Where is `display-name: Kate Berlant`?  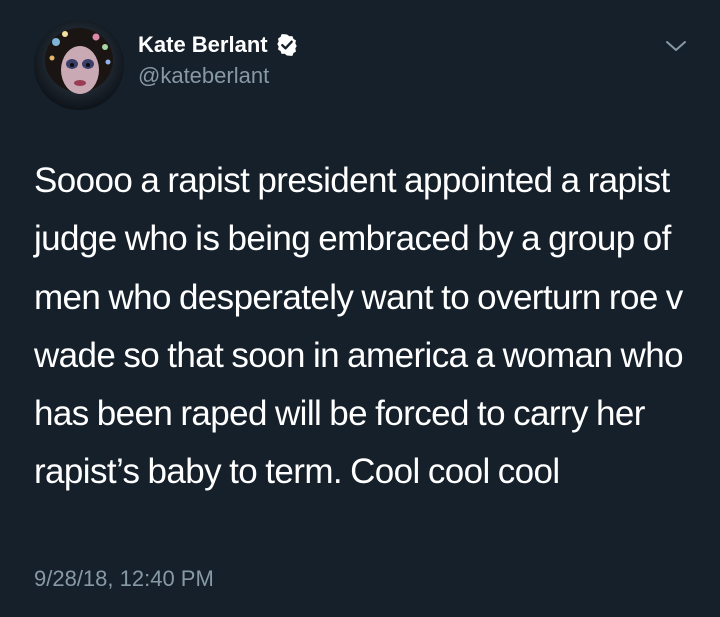 display-name: Kate Berlant is located at coordinates (203, 45).